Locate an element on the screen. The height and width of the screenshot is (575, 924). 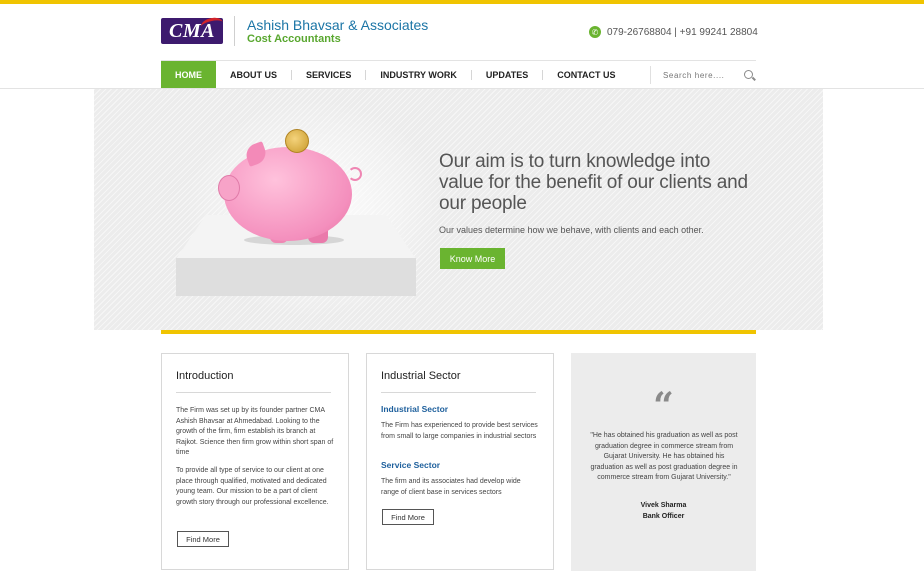
top-accent-bar is located at coordinates (462, 2).